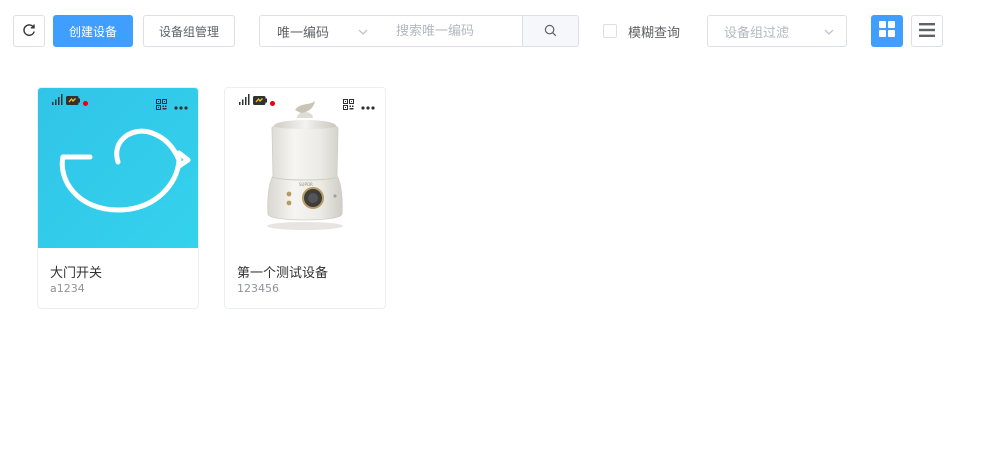 This screenshot has height=469, width=982. I want to click on device-name: 大门开关, so click(76, 273).